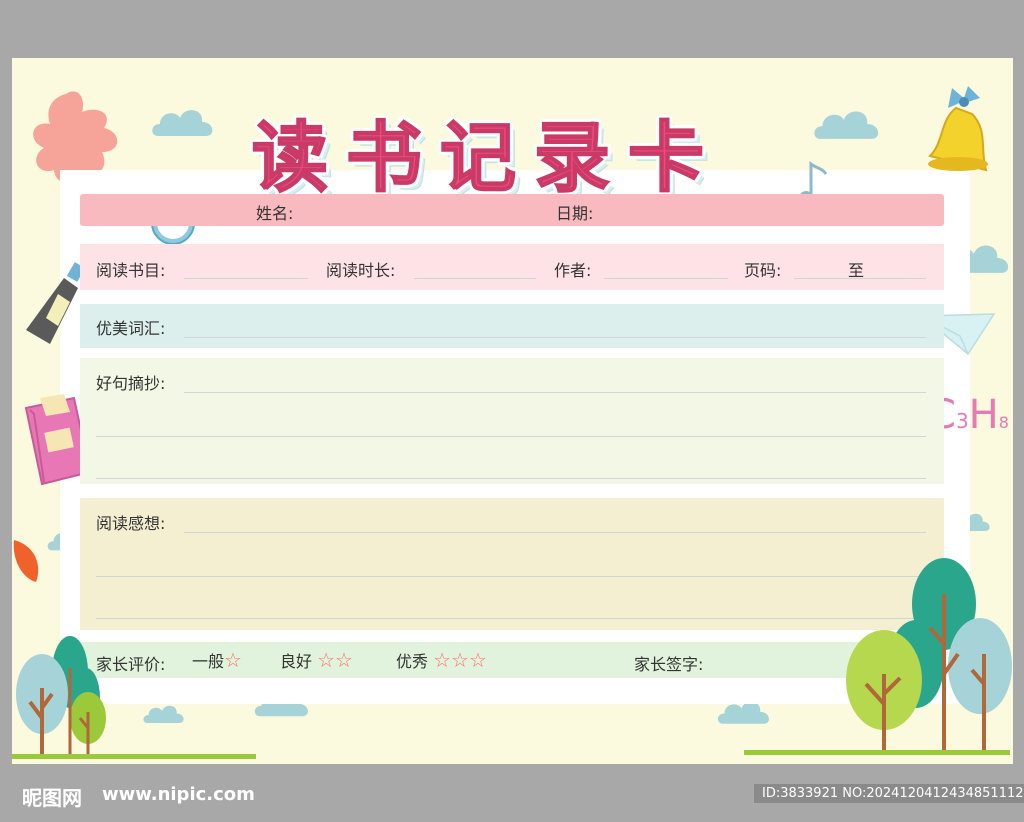 This screenshot has width=1024, height=822. What do you see at coordinates (666, 157) in the screenshot?
I see `title-char: 卡` at bounding box center [666, 157].